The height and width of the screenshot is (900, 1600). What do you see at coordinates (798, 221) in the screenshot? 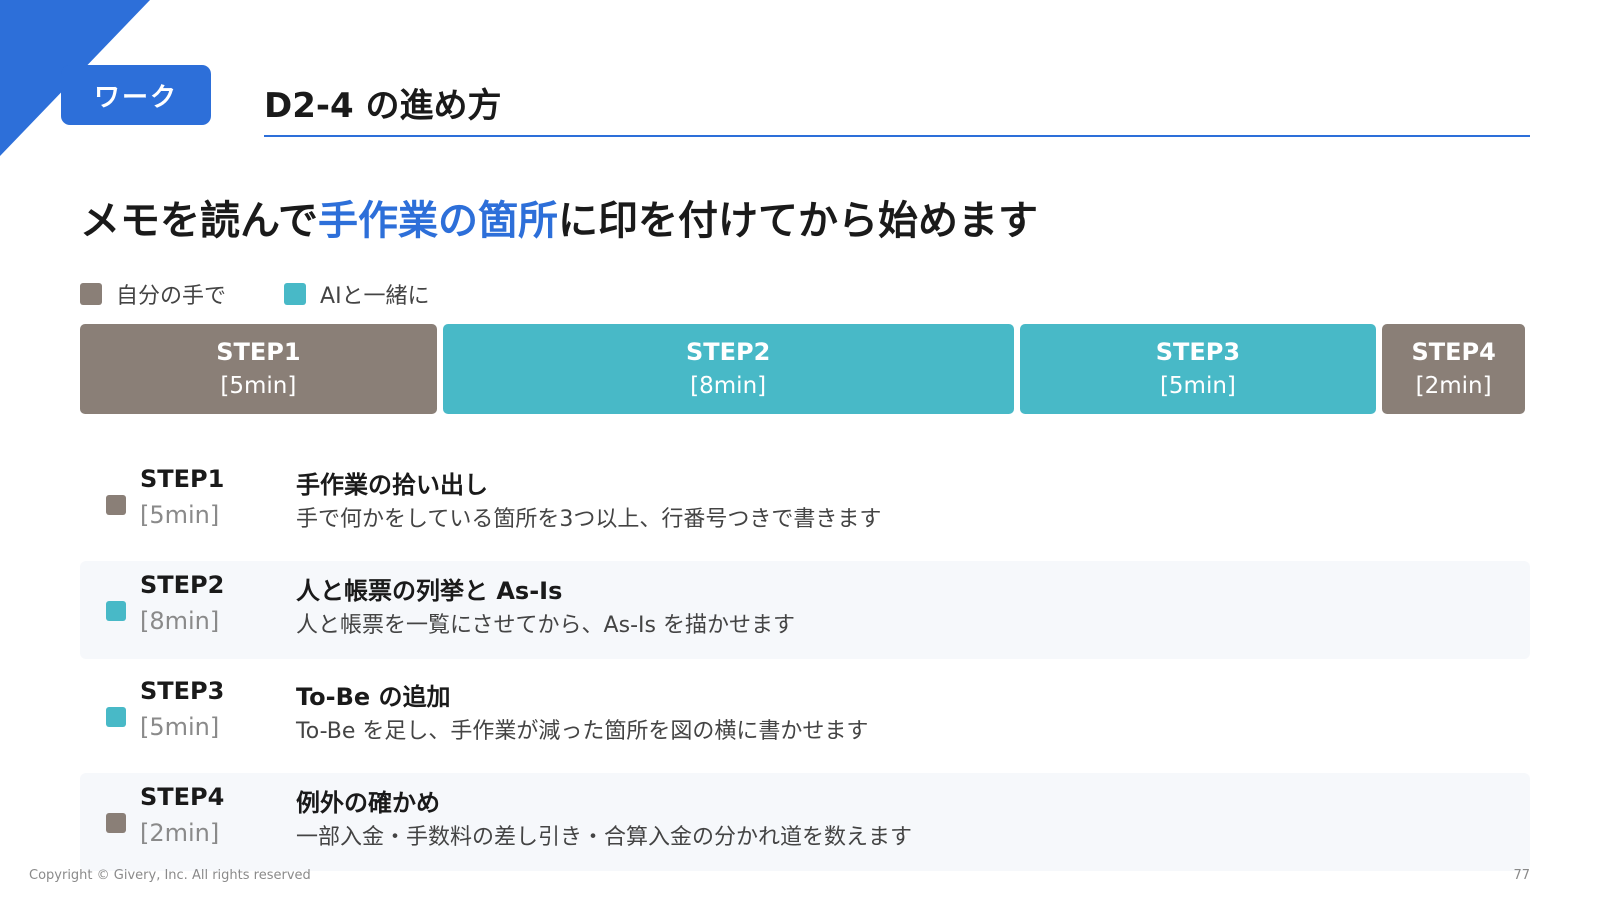
I see `headline-part2: に印を付けてから始めます` at bounding box center [798, 221].